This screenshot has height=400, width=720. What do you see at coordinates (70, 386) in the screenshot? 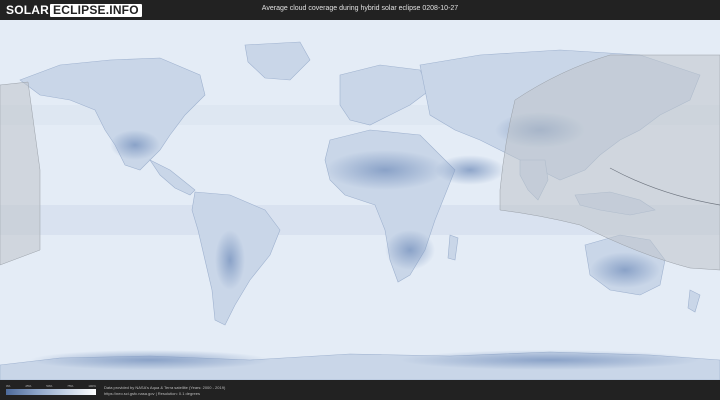
I see `legend-tick: 75%` at bounding box center [70, 386].